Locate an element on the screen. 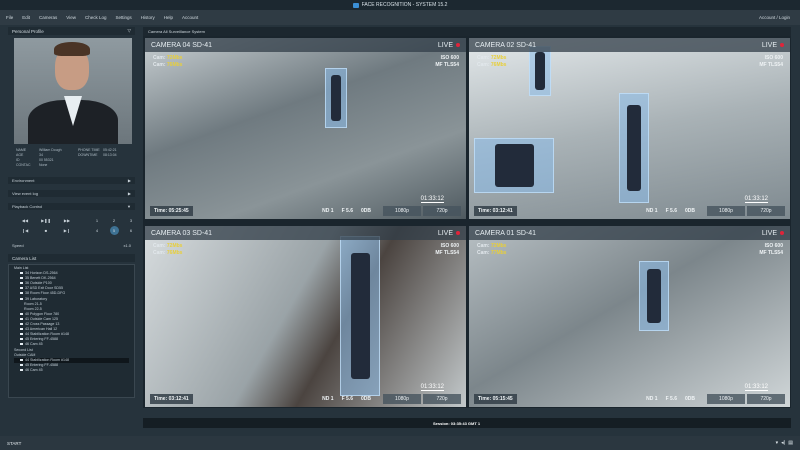  camera-list-label: 46 Cam 45 is located at coordinates (34, 369).